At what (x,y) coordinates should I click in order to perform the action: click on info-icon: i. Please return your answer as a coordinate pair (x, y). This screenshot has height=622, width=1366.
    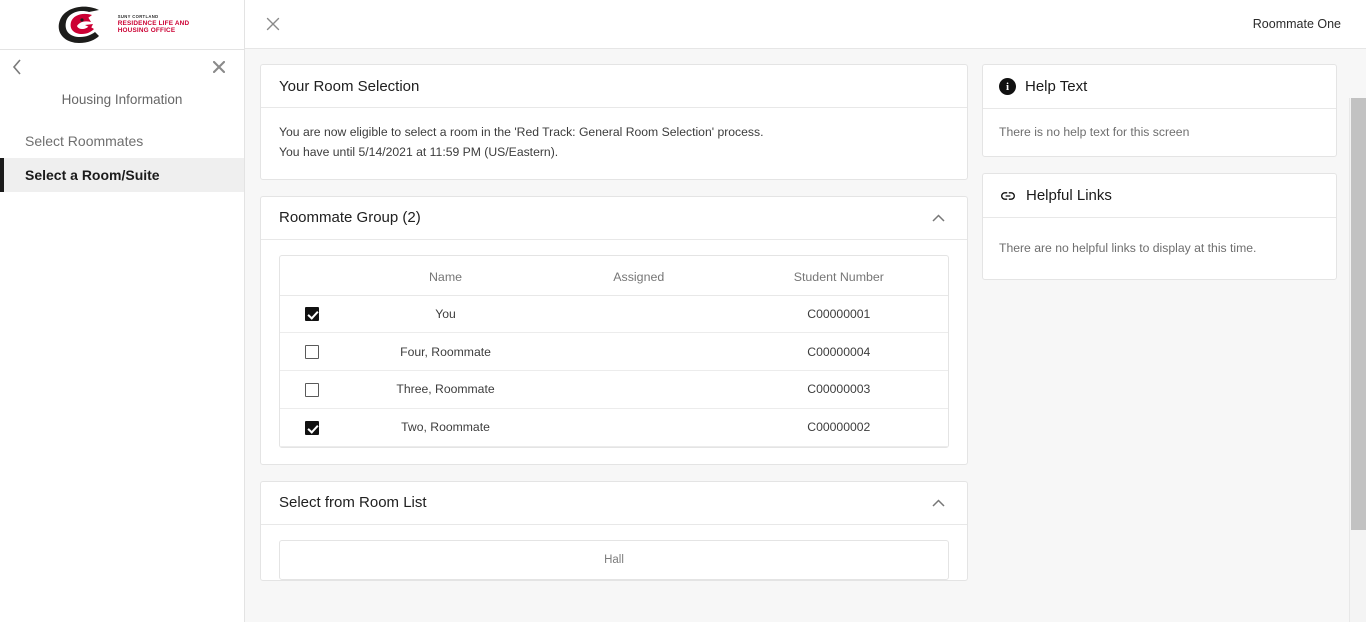
    Looking at the image, I should click on (1007, 86).